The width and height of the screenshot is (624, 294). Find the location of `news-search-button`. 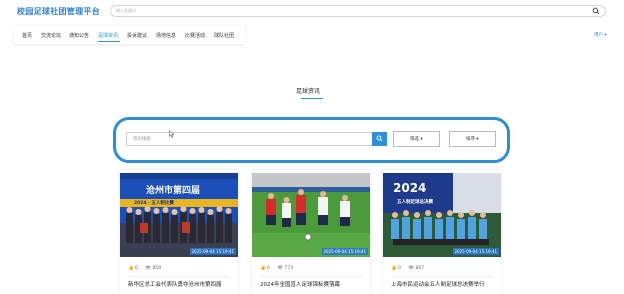

news-search-button is located at coordinates (379, 139).